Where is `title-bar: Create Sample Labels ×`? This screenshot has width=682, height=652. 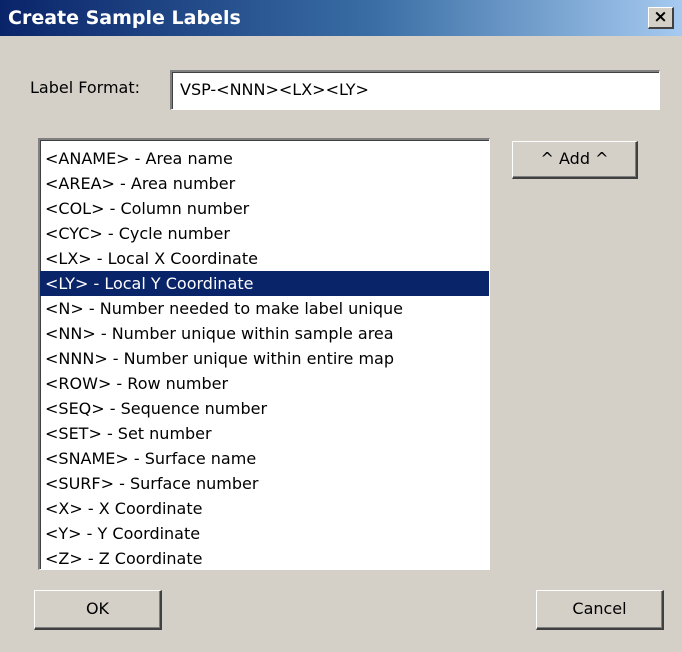
title-bar: Create Sample Labels × is located at coordinates (341, 18).